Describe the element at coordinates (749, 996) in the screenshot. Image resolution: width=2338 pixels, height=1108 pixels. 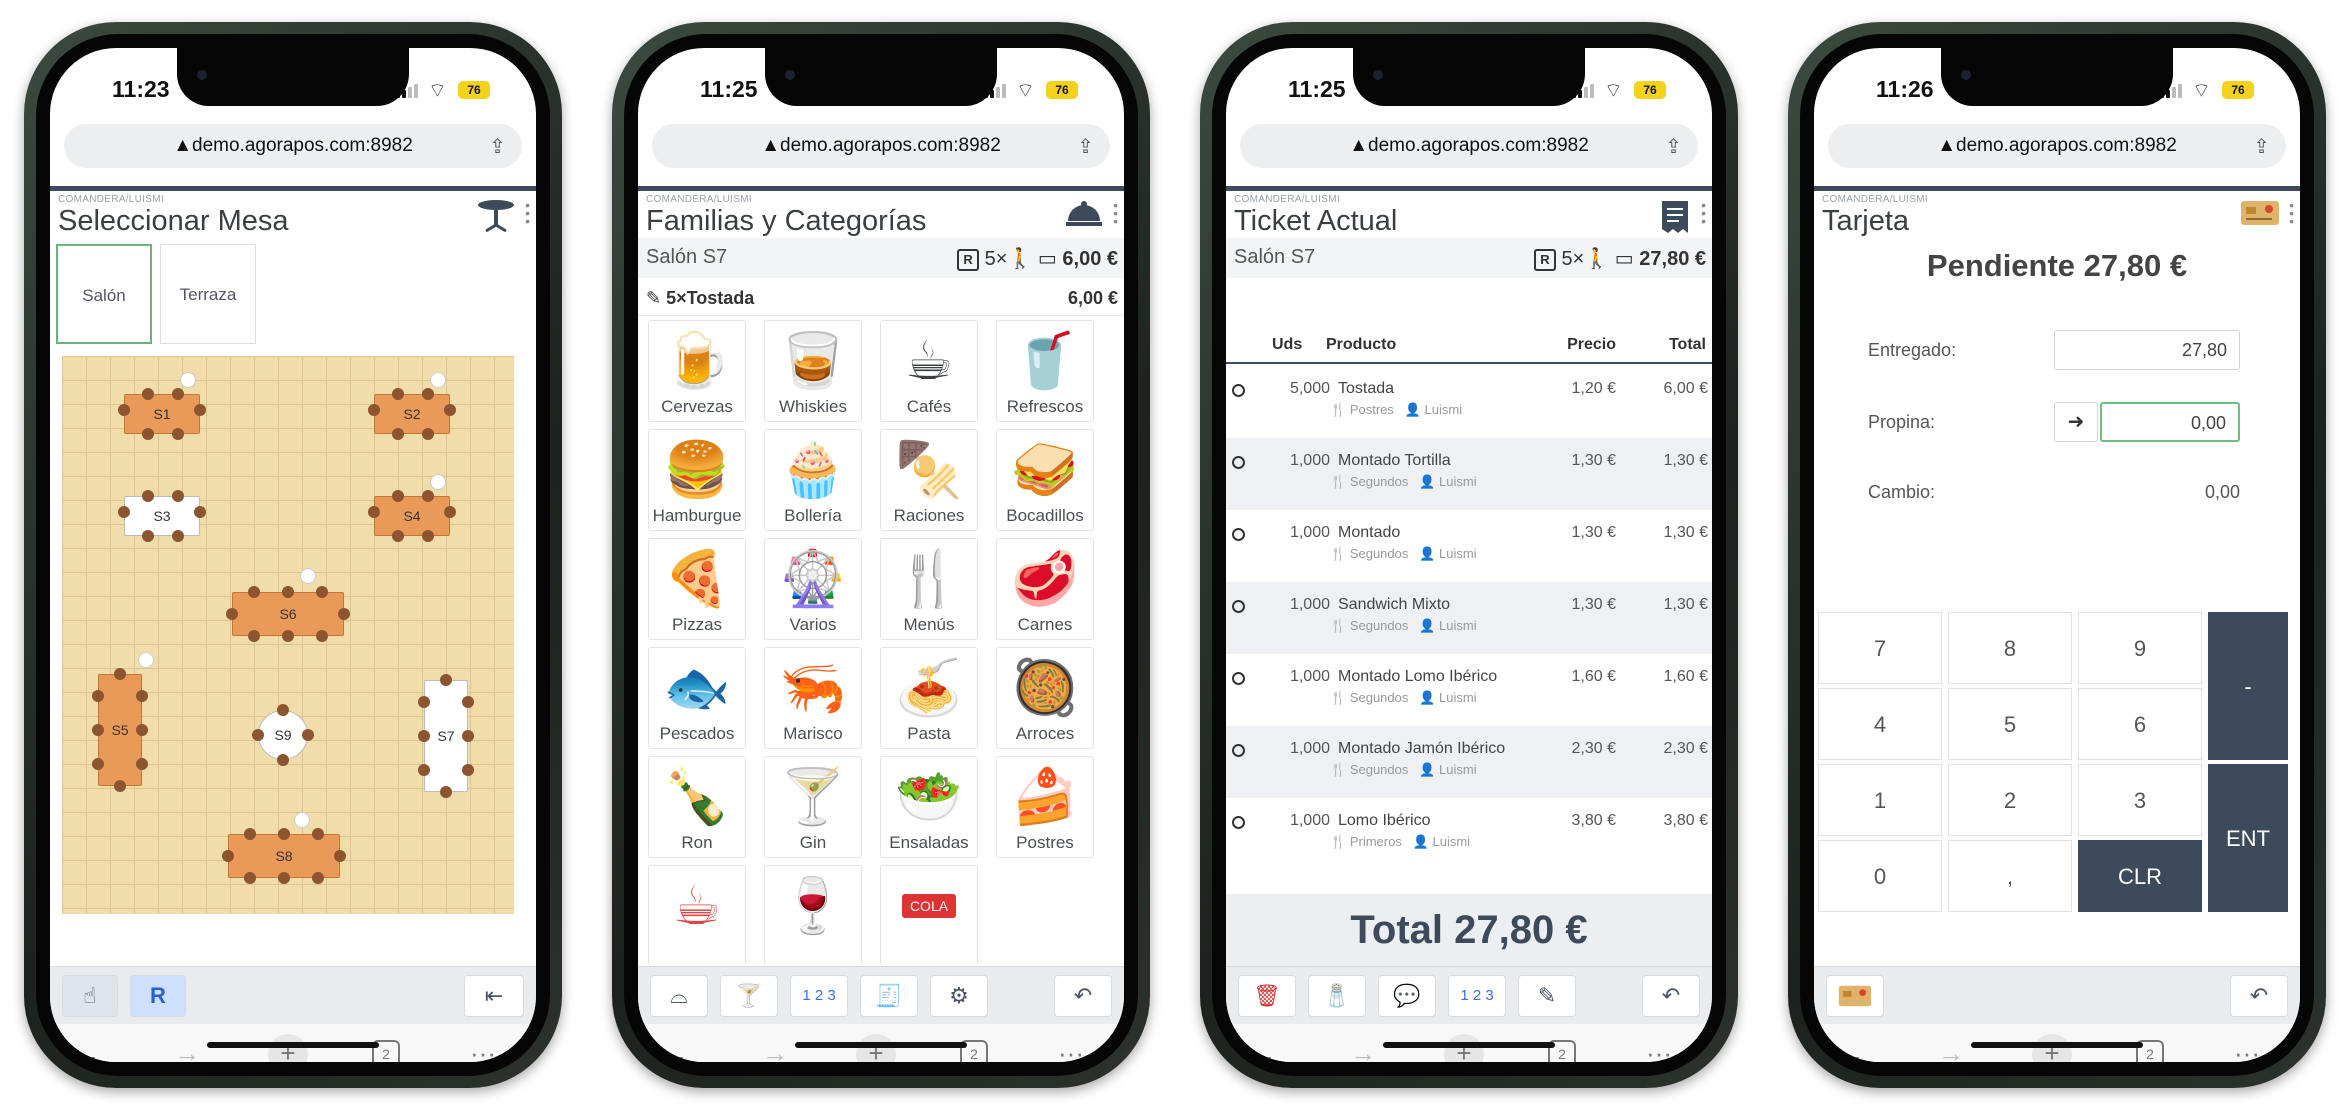
I see `drinks-icon: 🍸` at that location.